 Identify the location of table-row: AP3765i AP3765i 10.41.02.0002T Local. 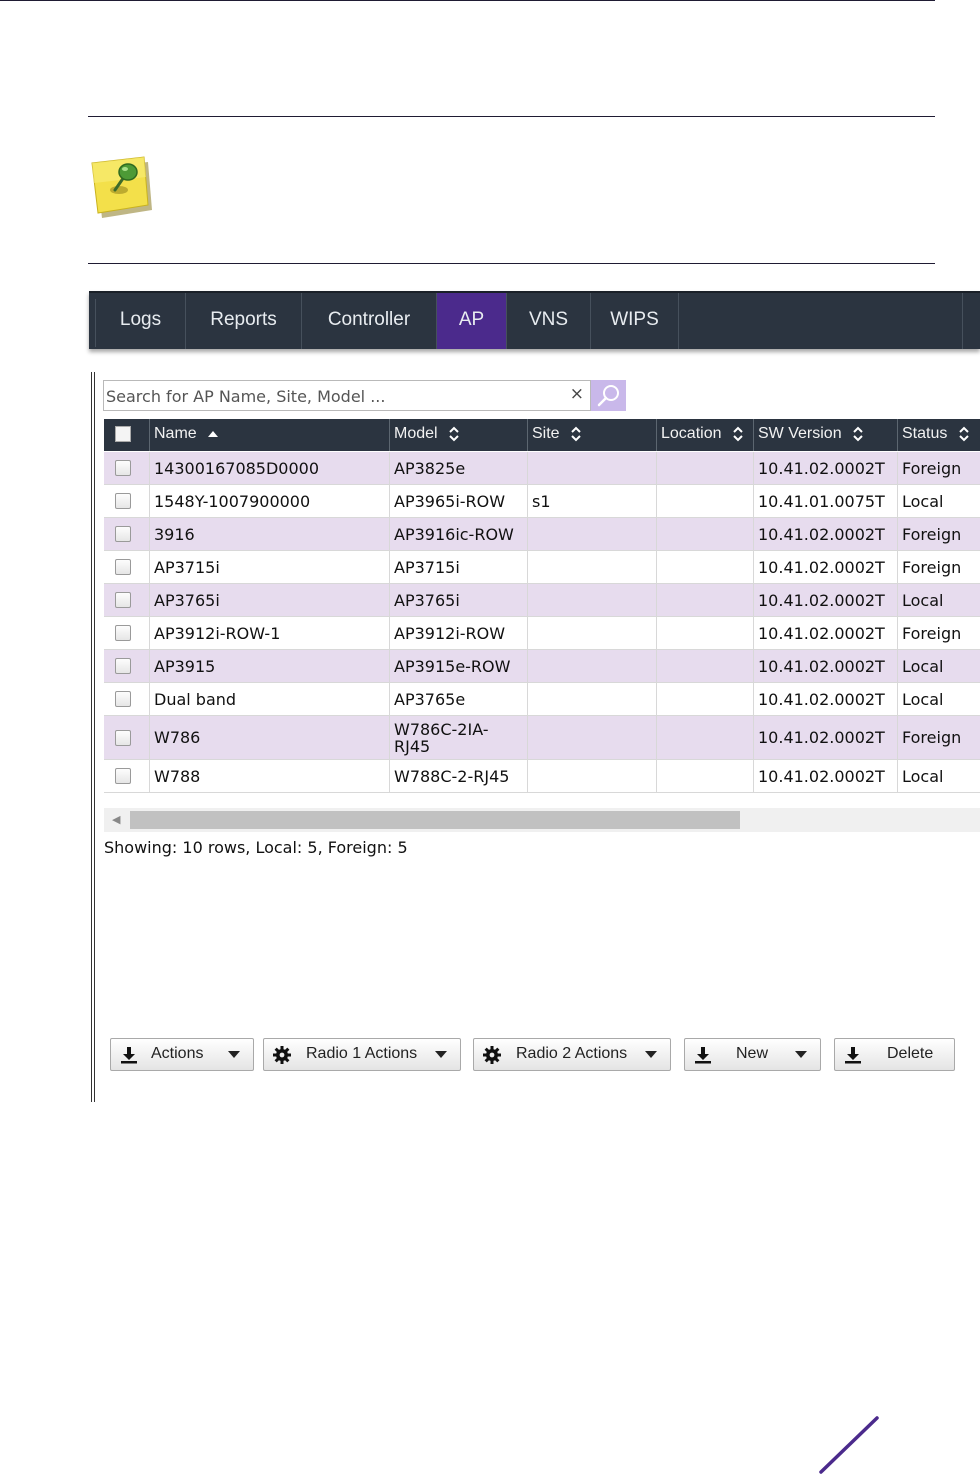
(542, 600).